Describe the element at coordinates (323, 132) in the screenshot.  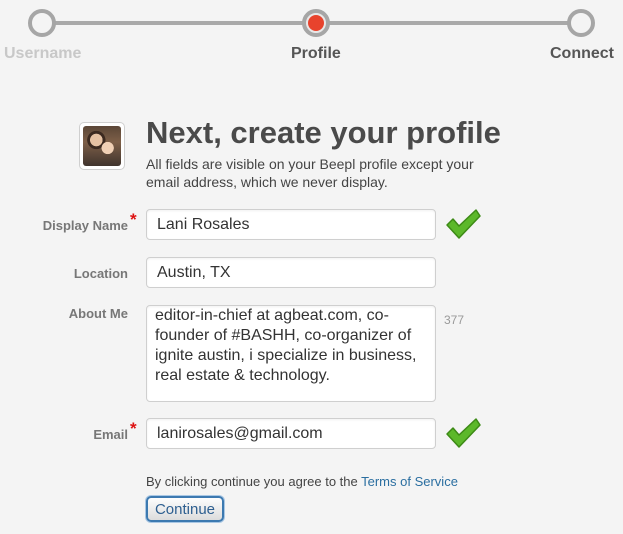
I see `page-title: Next, create your profile` at that location.